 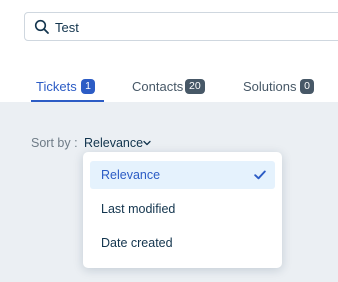 What do you see at coordinates (147, 143) in the screenshot?
I see `chevron-down-icon` at bounding box center [147, 143].